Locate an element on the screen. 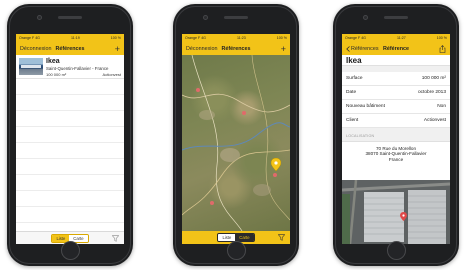  back-button: Références is located at coordinates (362, 49).